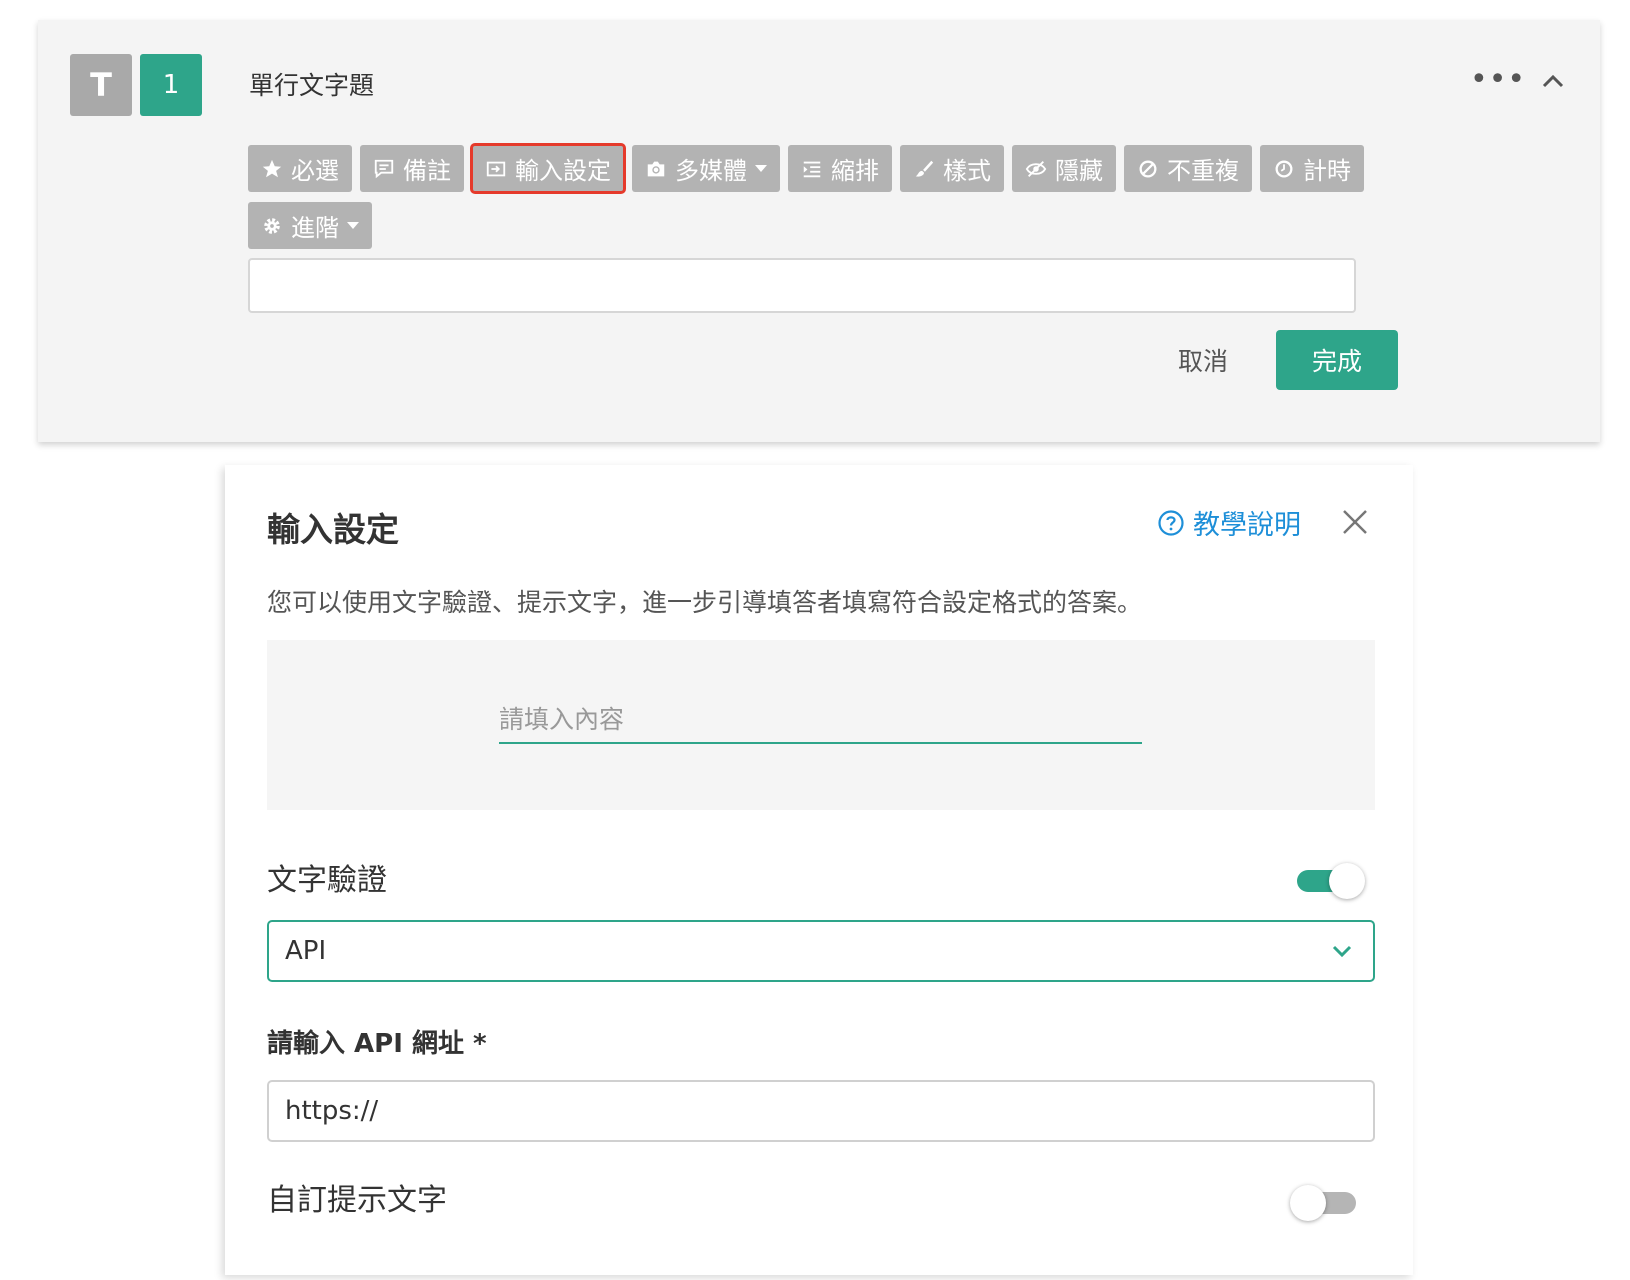 The image size is (1630, 1280). I want to click on advanced-button: 進階, so click(310, 225).